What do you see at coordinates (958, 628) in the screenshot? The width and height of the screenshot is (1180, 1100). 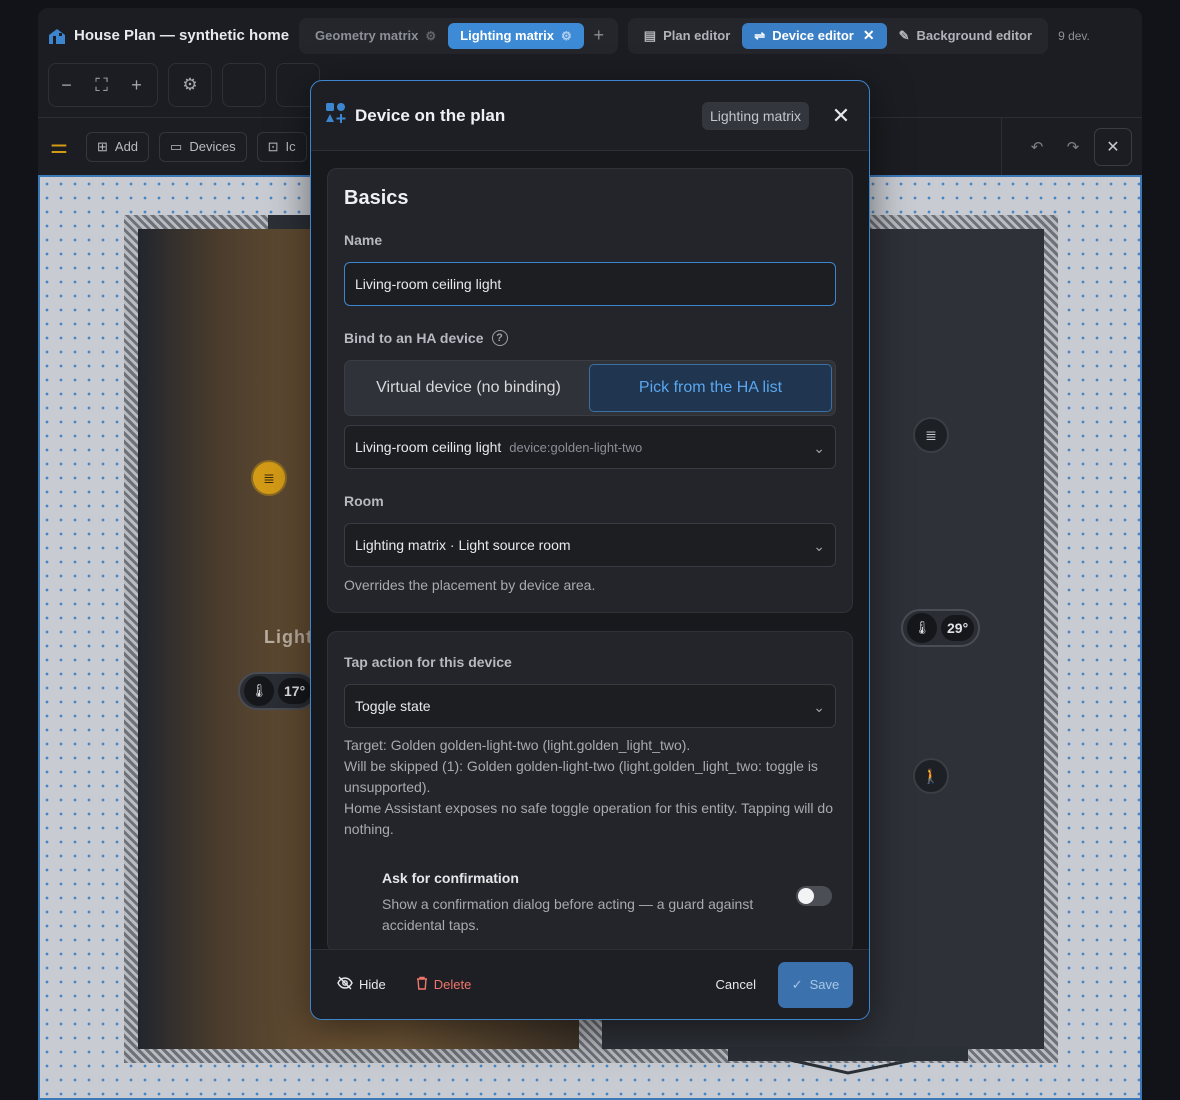 I see `temperature-value: 29°` at bounding box center [958, 628].